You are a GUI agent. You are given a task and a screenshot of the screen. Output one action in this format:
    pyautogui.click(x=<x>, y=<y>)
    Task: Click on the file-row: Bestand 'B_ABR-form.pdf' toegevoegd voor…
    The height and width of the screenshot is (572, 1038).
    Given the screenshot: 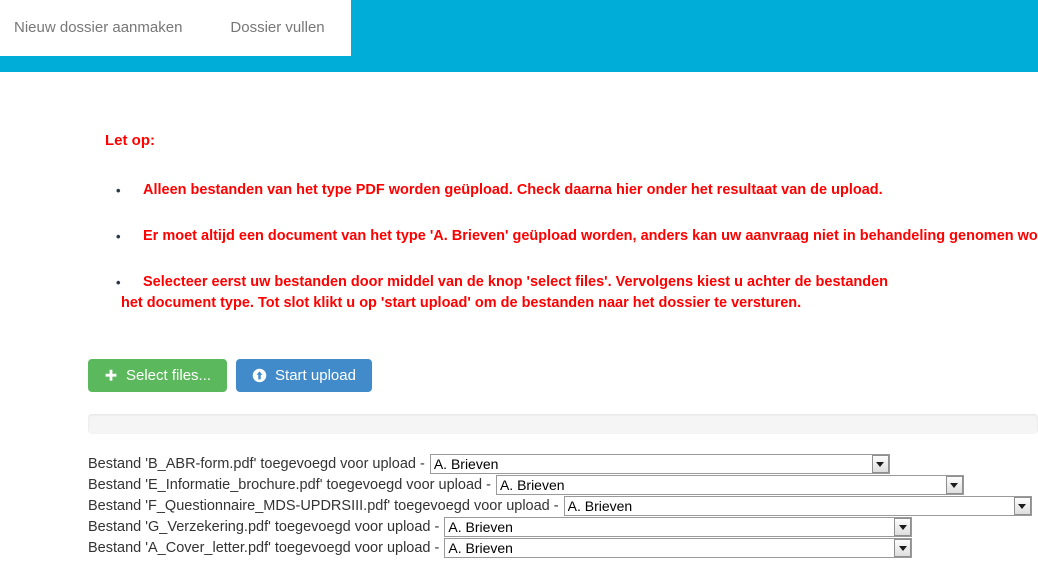 What is the action you would take?
    pyautogui.click(x=563, y=464)
    